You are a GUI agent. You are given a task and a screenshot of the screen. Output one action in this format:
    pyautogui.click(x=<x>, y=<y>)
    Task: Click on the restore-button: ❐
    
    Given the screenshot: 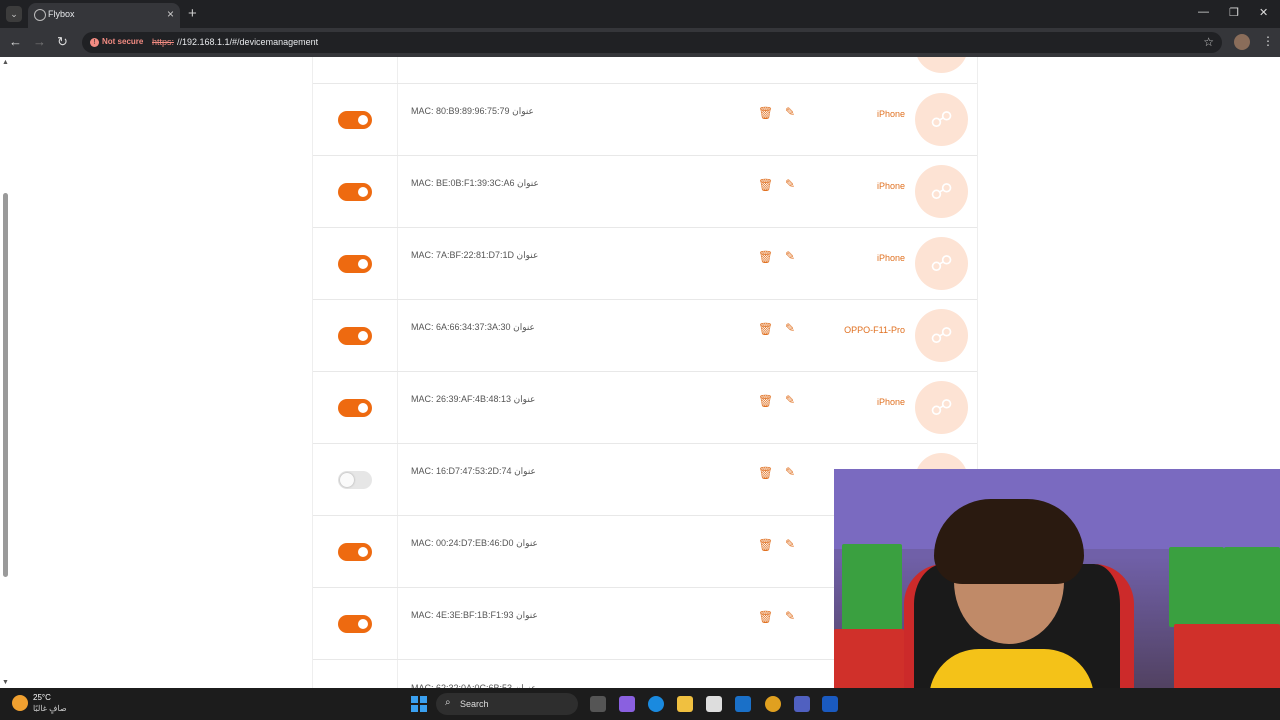 What is the action you would take?
    pyautogui.click(x=1234, y=12)
    